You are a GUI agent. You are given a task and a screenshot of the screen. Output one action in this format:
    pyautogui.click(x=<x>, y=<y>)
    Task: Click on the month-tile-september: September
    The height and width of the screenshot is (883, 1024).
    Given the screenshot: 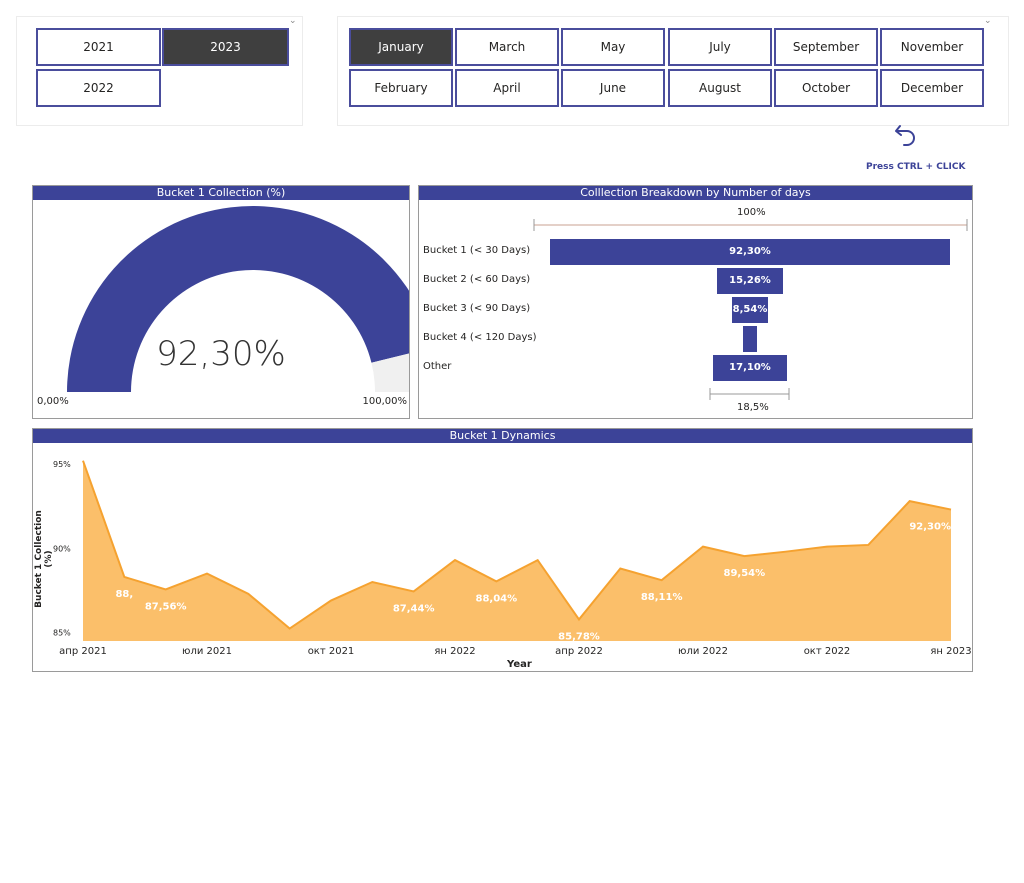 What is the action you would take?
    pyautogui.click(x=826, y=47)
    